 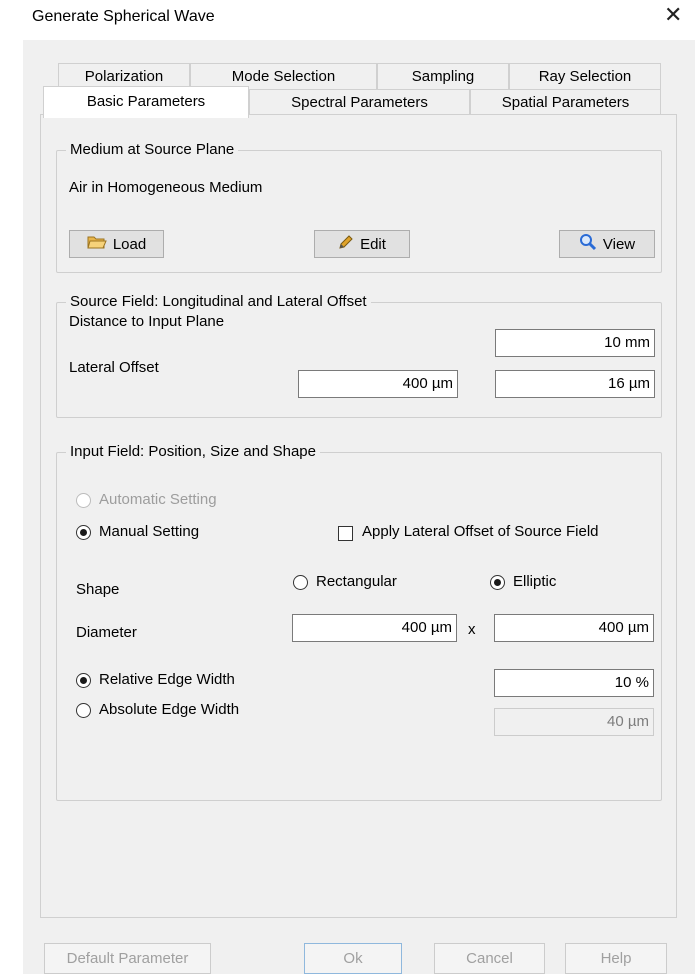 I want to click on absolute-edge-width-field: 40 µm, so click(x=574, y=722).